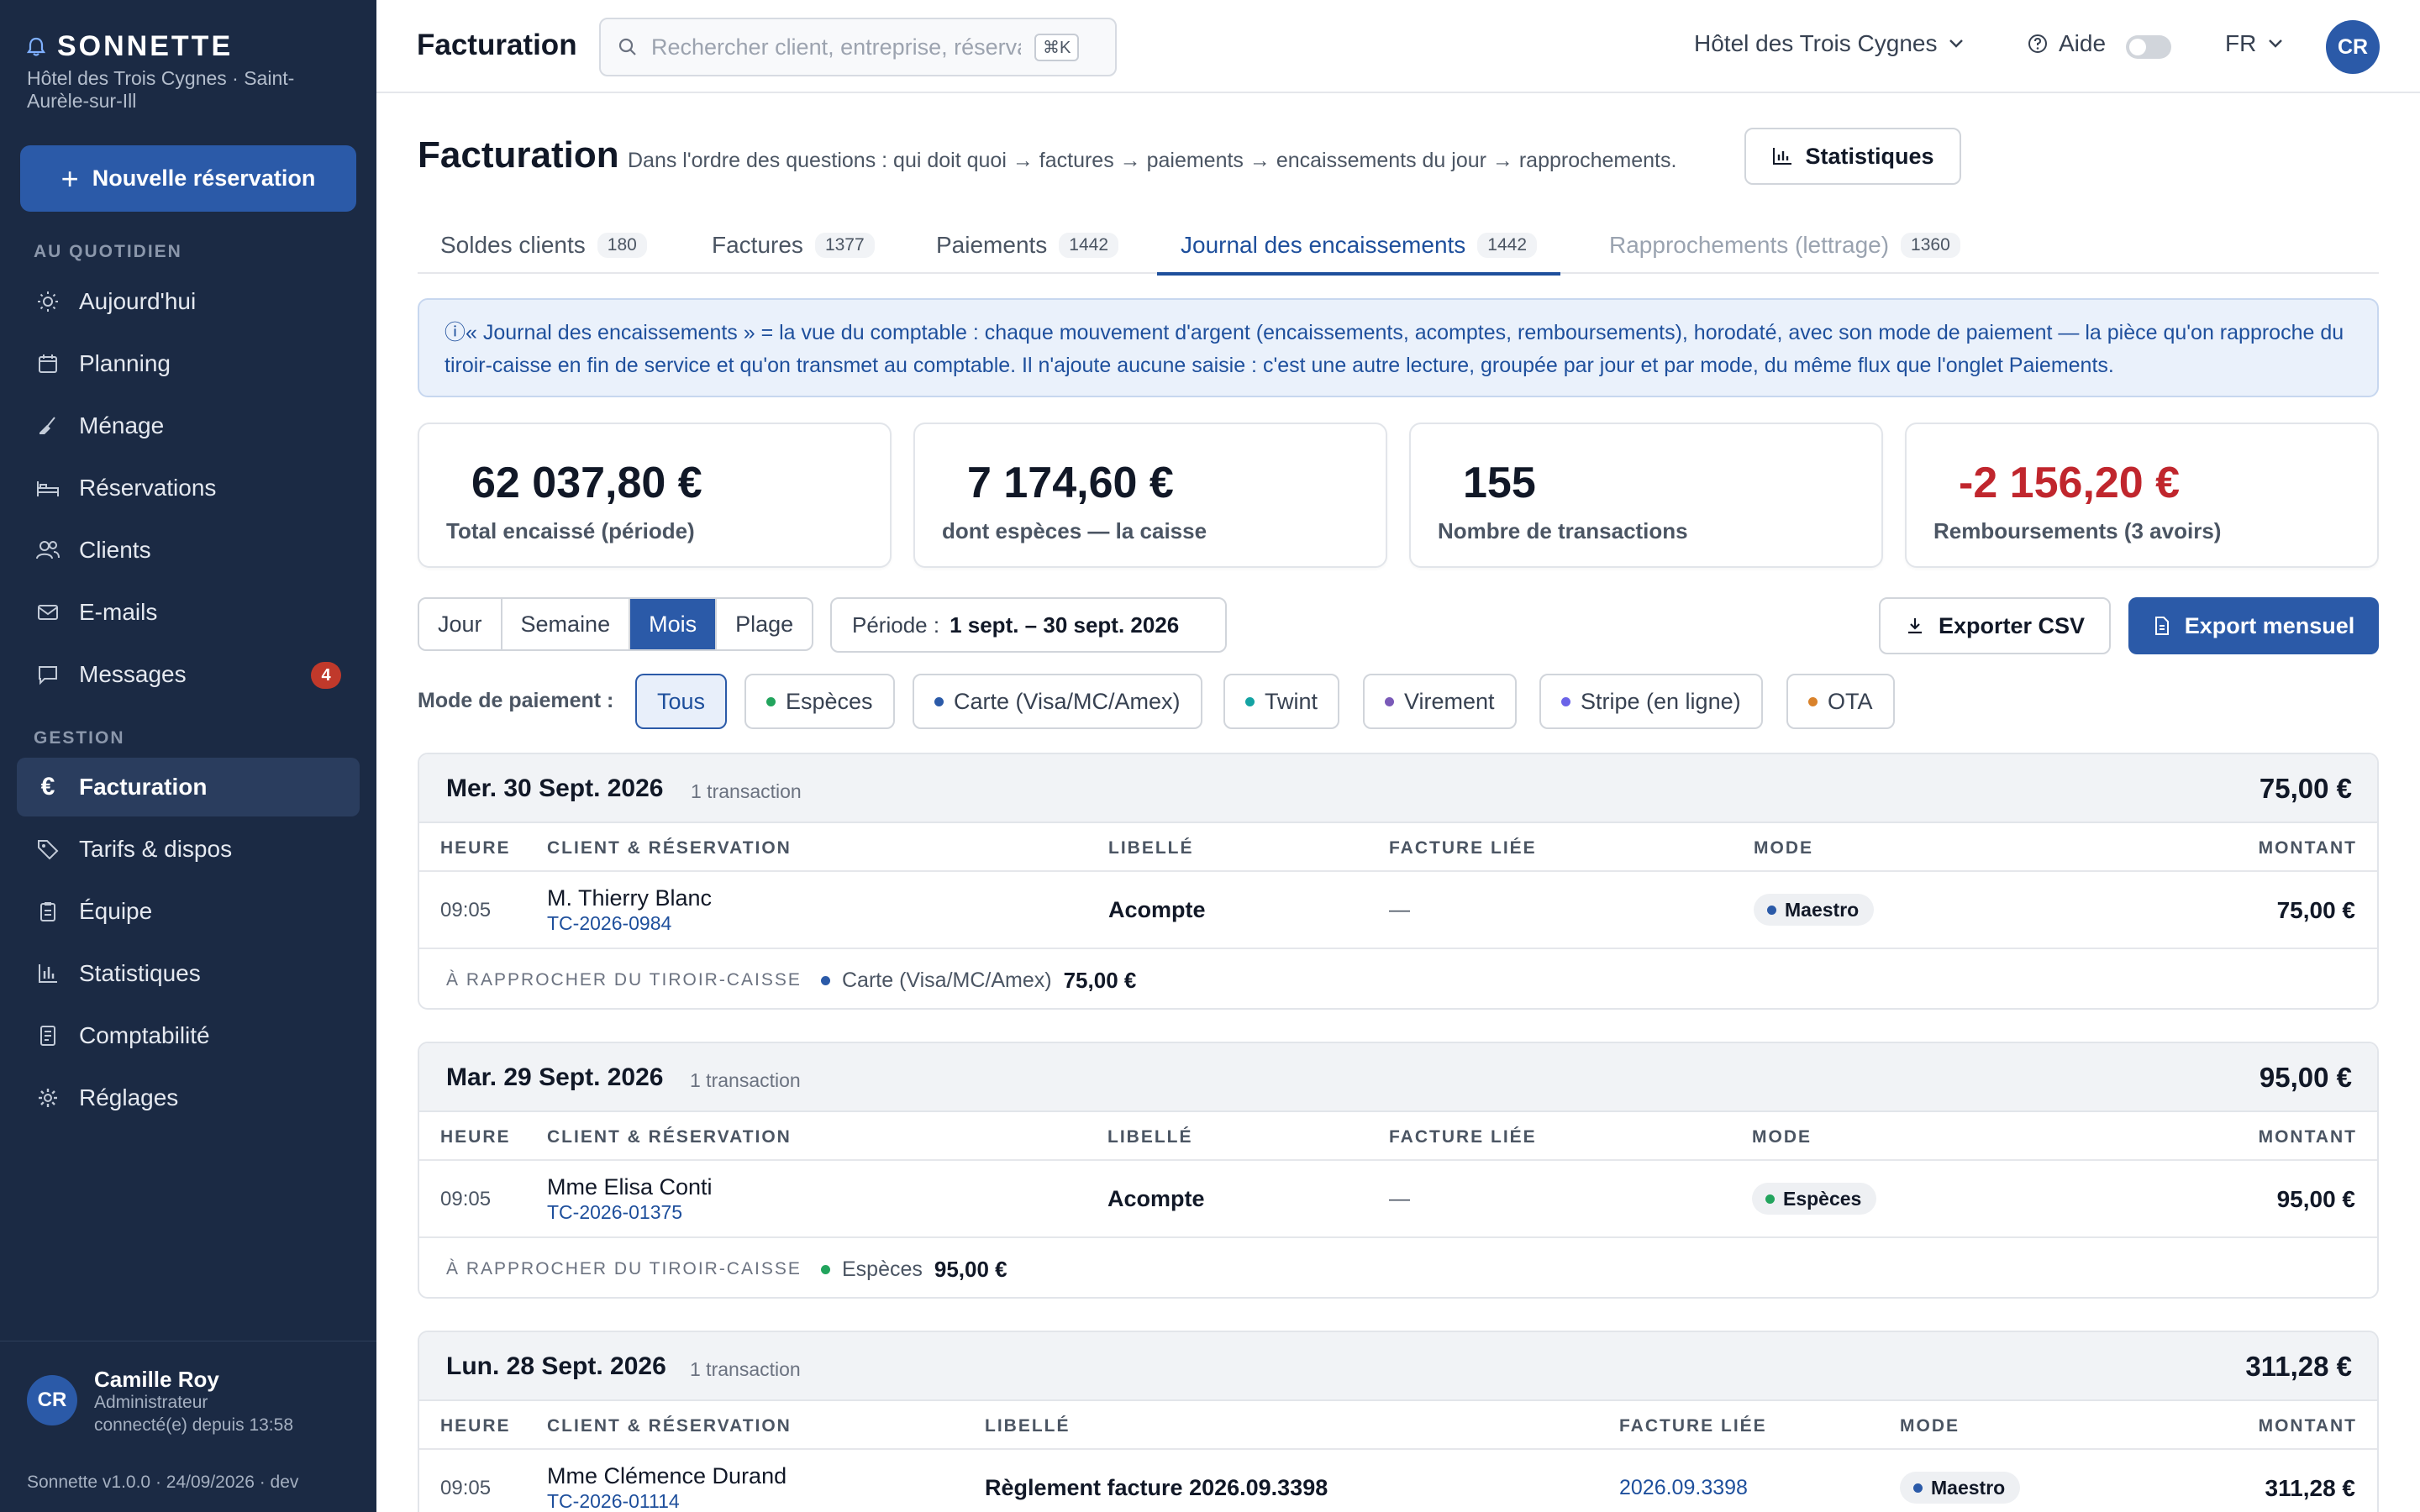 This screenshot has height=1512, width=2420. Describe the element at coordinates (627, 46) in the screenshot. I see `search-icon` at that location.